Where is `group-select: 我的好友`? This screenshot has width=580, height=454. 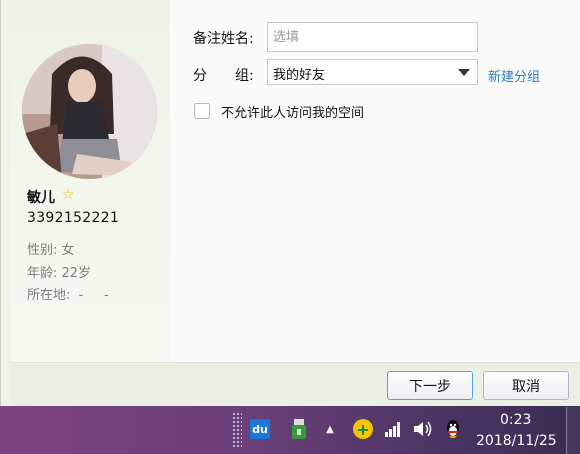
group-select: 我的好友 is located at coordinates (372, 72).